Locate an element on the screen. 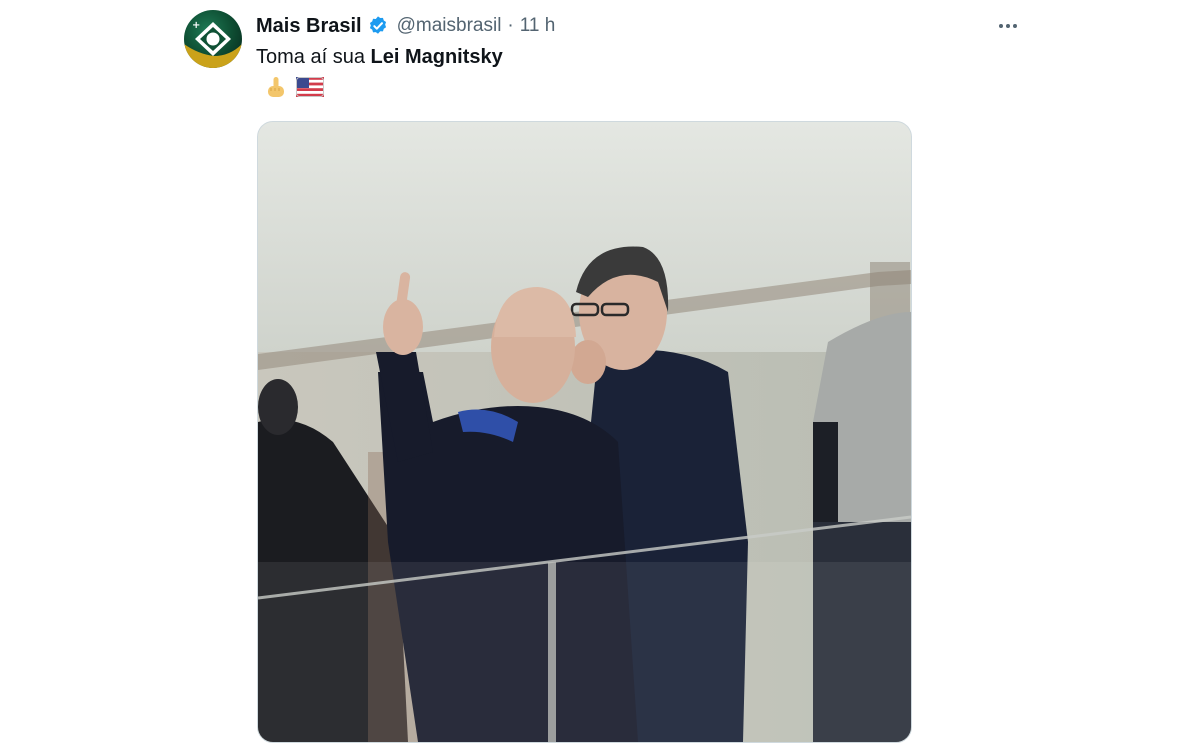  tweet-text-bold: Lei Magnitsky is located at coordinates (436, 57).